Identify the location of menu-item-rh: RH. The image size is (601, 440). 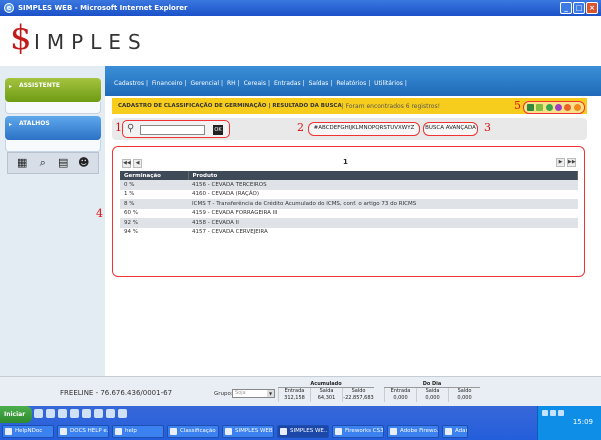
(231, 83).